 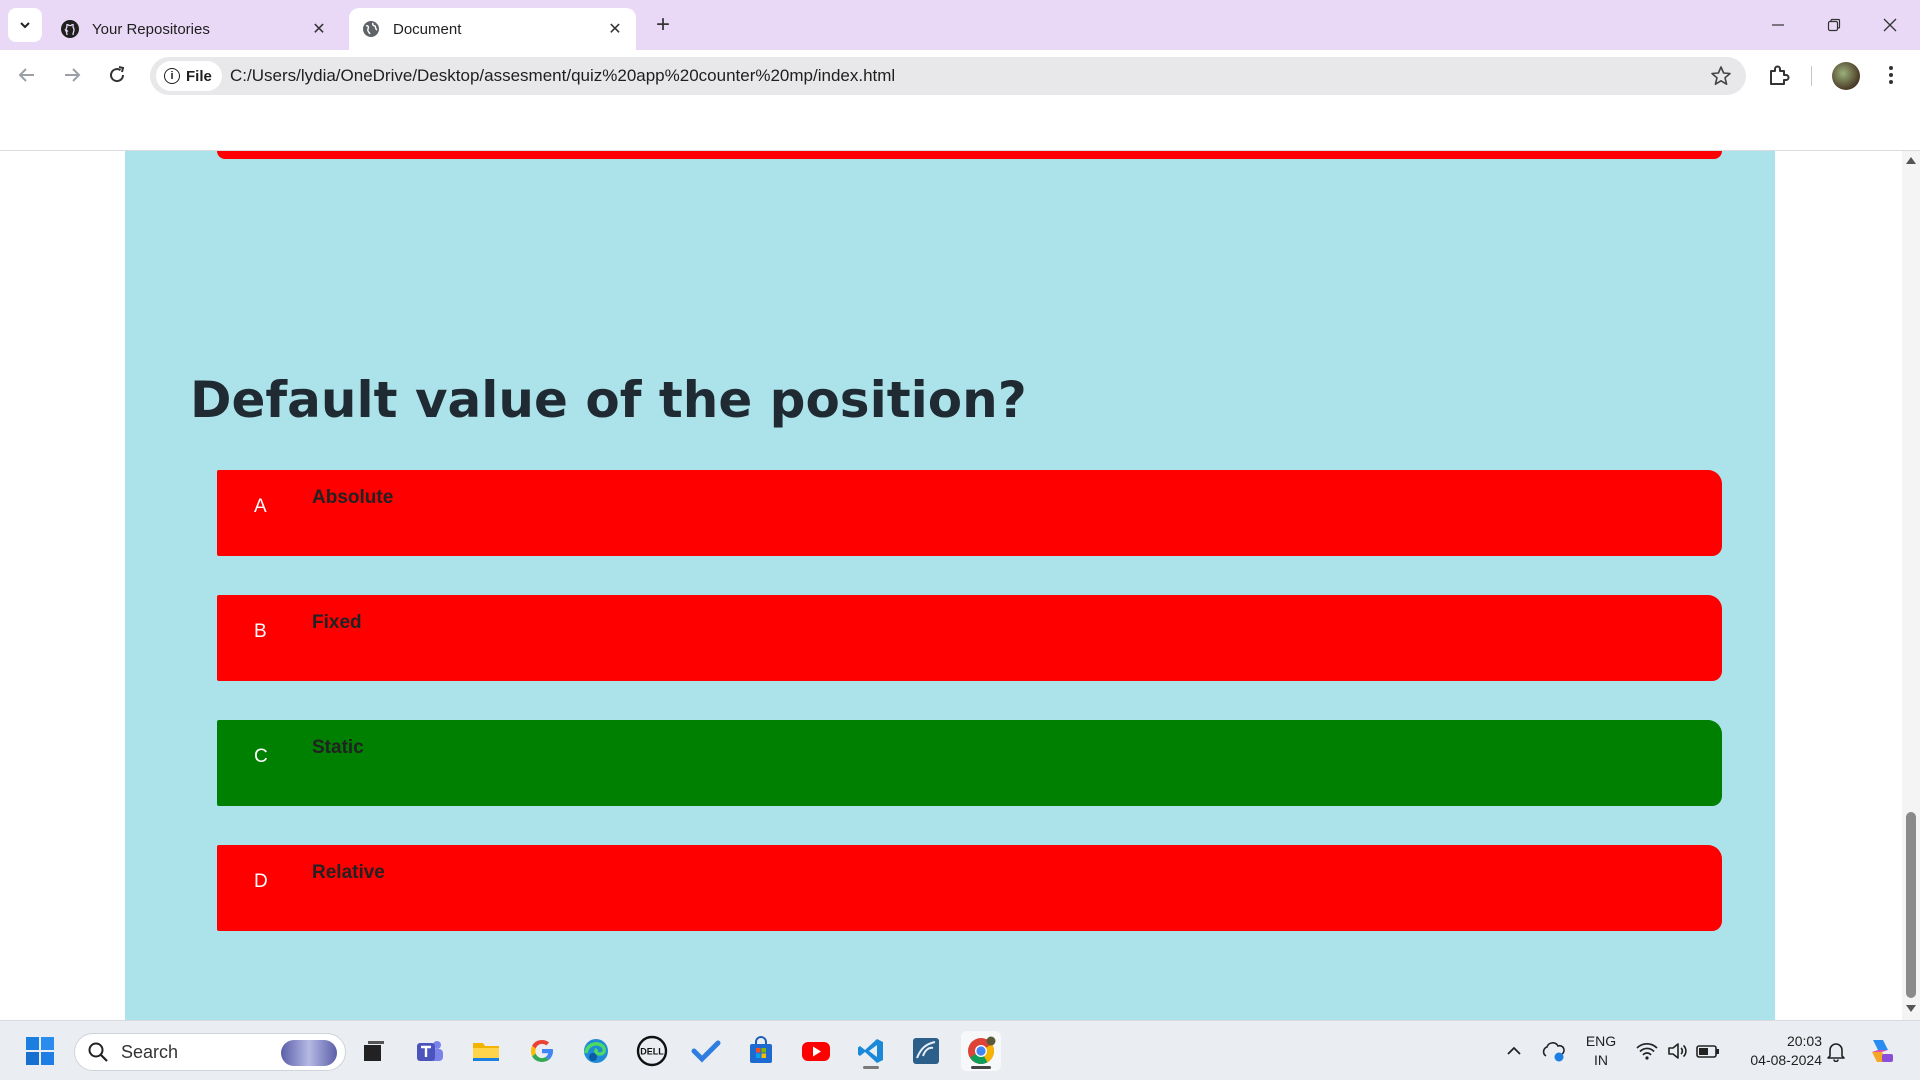 I want to click on youtube-icon, so click(x=816, y=1051).